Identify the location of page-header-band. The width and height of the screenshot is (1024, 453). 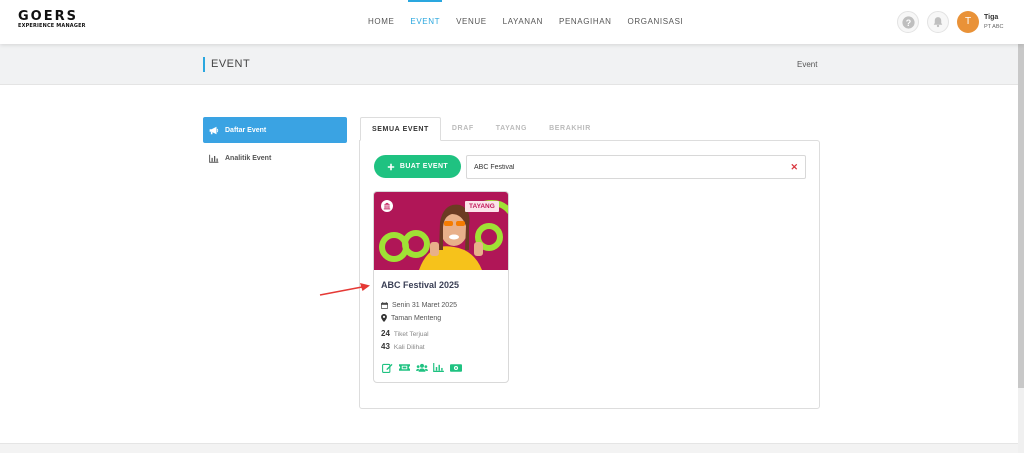
(512, 64).